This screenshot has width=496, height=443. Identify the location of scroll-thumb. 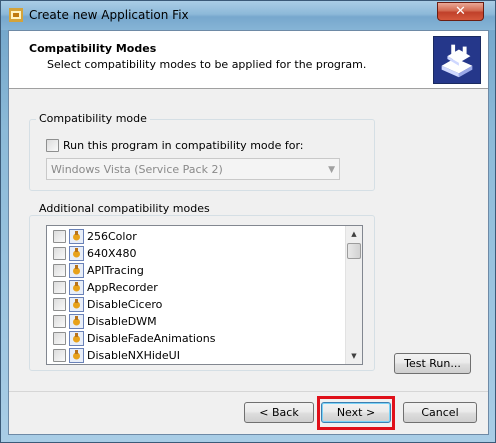
(354, 251).